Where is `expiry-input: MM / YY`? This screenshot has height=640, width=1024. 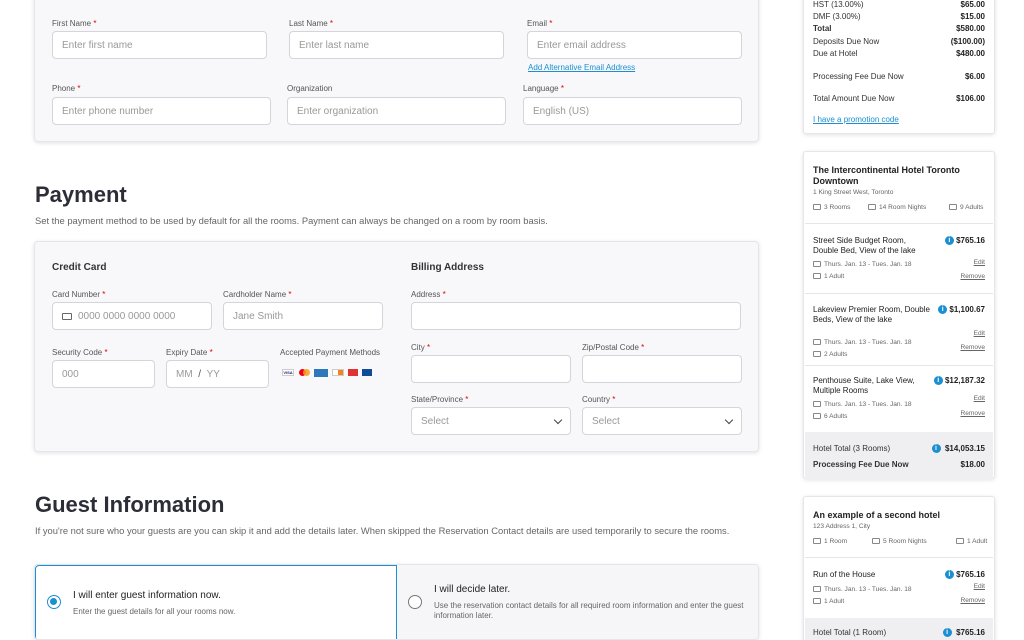
expiry-input: MM / YY is located at coordinates (217, 374).